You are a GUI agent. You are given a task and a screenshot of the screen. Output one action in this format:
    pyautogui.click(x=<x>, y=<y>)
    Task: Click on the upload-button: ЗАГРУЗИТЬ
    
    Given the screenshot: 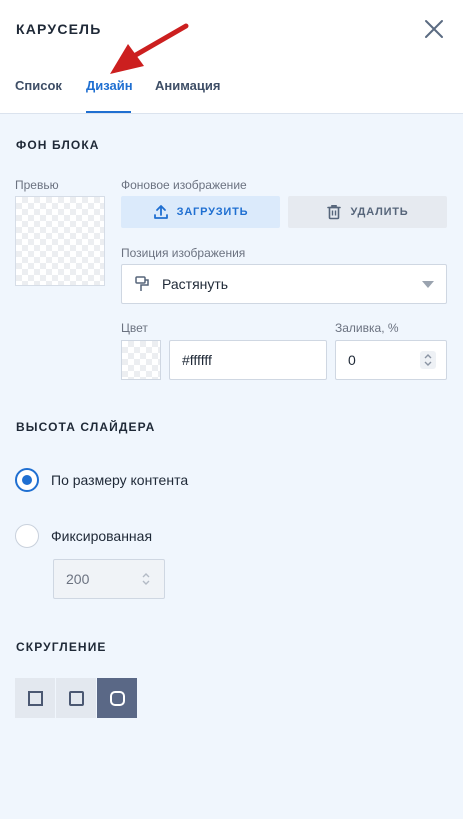 What is the action you would take?
    pyautogui.click(x=200, y=212)
    